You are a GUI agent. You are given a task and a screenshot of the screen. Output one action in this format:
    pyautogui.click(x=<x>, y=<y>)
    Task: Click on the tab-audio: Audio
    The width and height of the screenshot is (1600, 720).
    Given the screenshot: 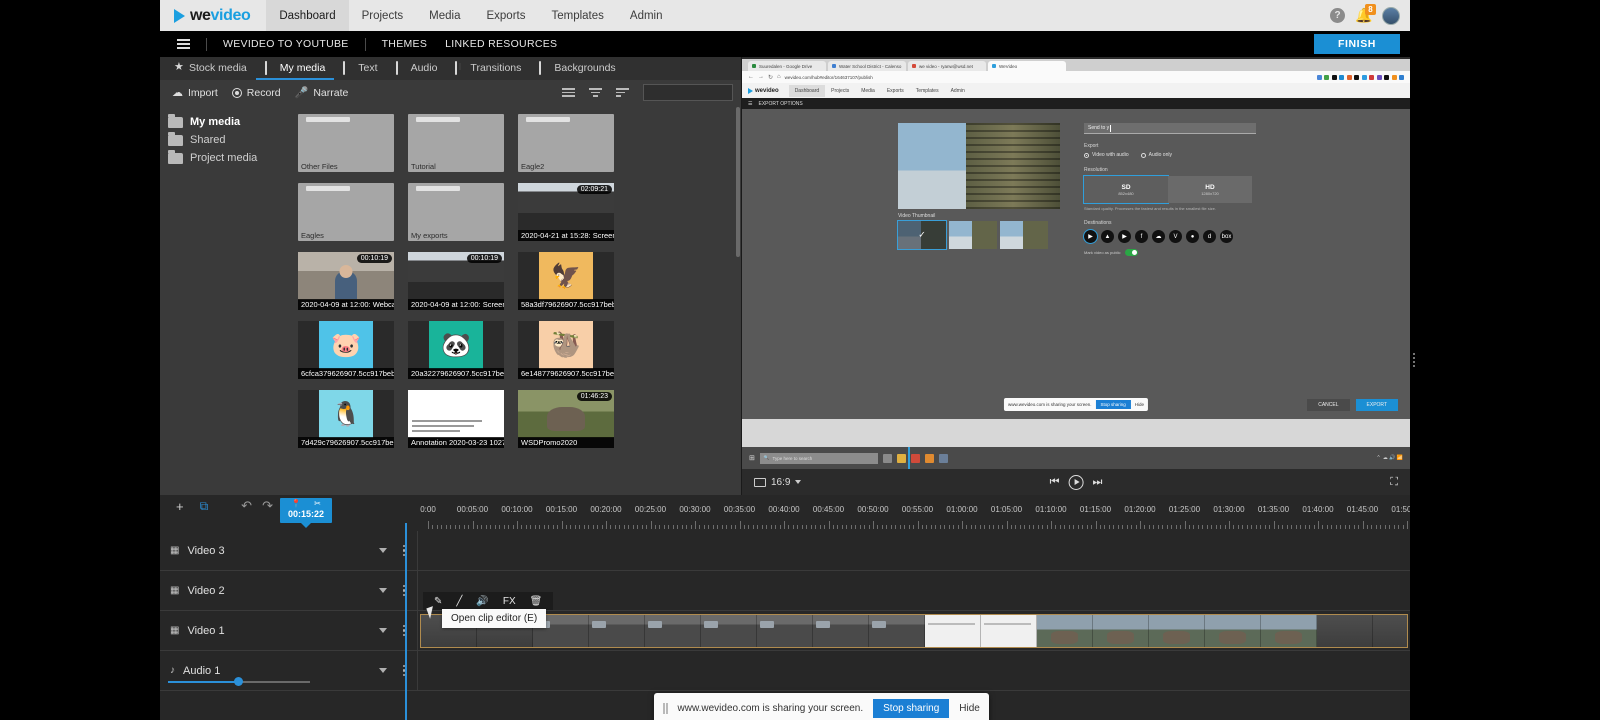 What is the action you would take?
    pyautogui.click(x=417, y=68)
    